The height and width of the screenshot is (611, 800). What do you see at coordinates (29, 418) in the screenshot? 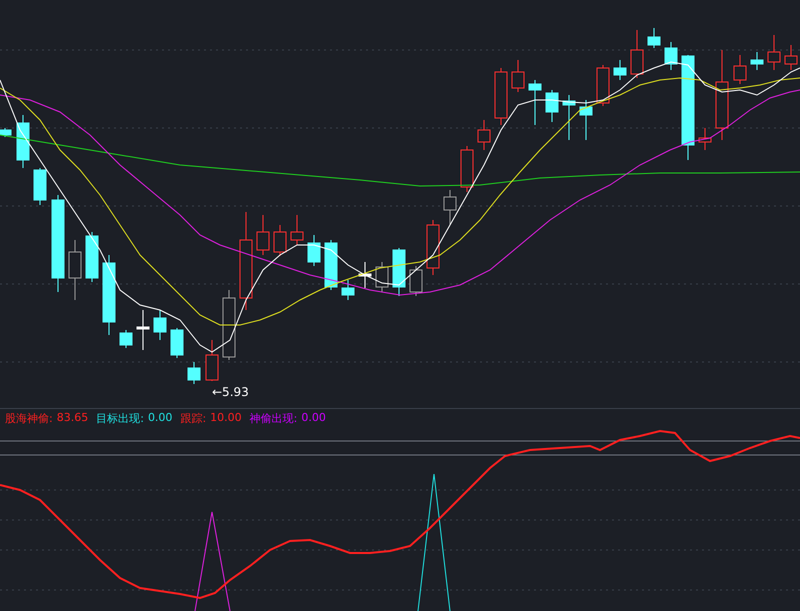
I see `legend-label: 股海神偷:` at bounding box center [29, 418].